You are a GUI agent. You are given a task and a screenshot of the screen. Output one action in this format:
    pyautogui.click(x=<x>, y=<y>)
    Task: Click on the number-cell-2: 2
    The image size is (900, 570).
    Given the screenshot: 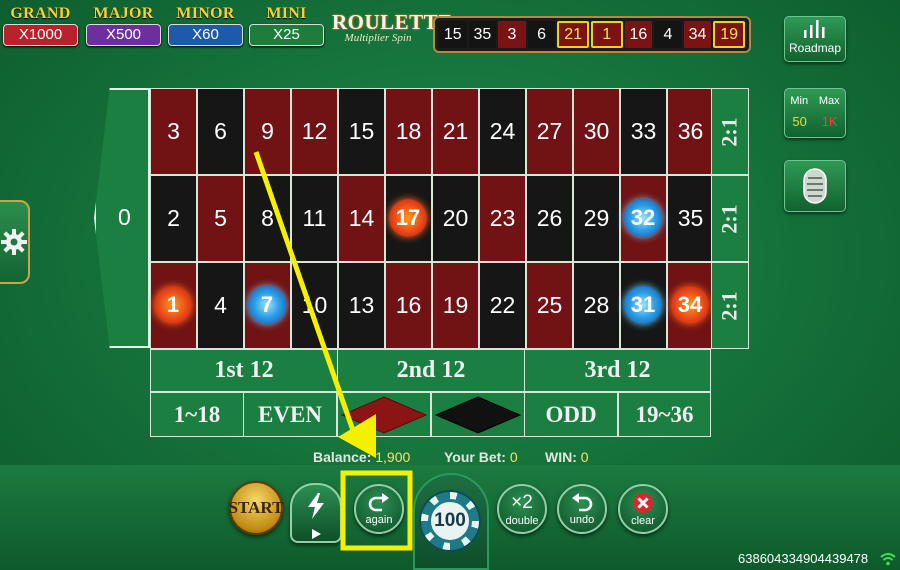 What is the action you would take?
    pyautogui.click(x=173, y=218)
    